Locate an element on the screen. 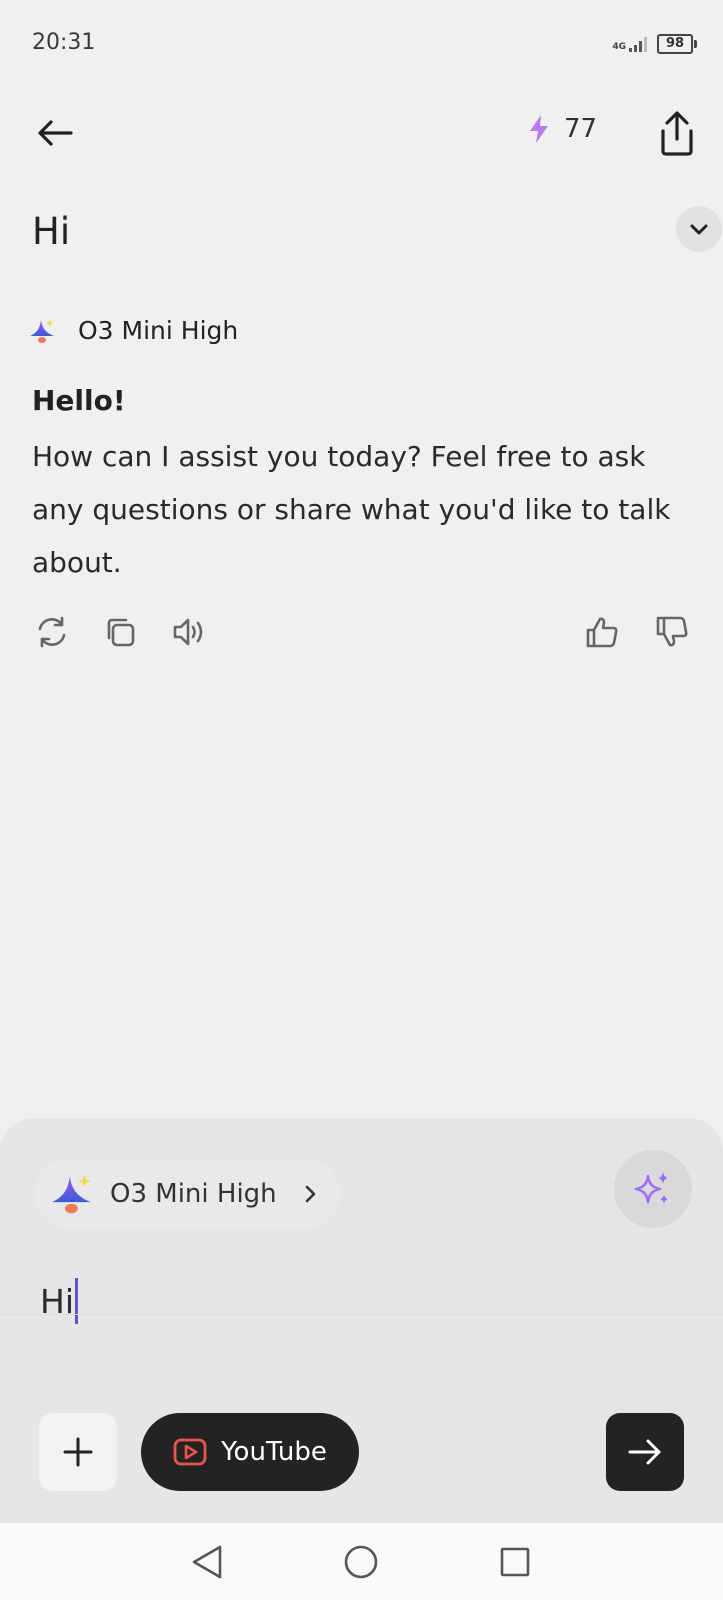 The image size is (723, 1600). speaker-icon is located at coordinates (188, 632).